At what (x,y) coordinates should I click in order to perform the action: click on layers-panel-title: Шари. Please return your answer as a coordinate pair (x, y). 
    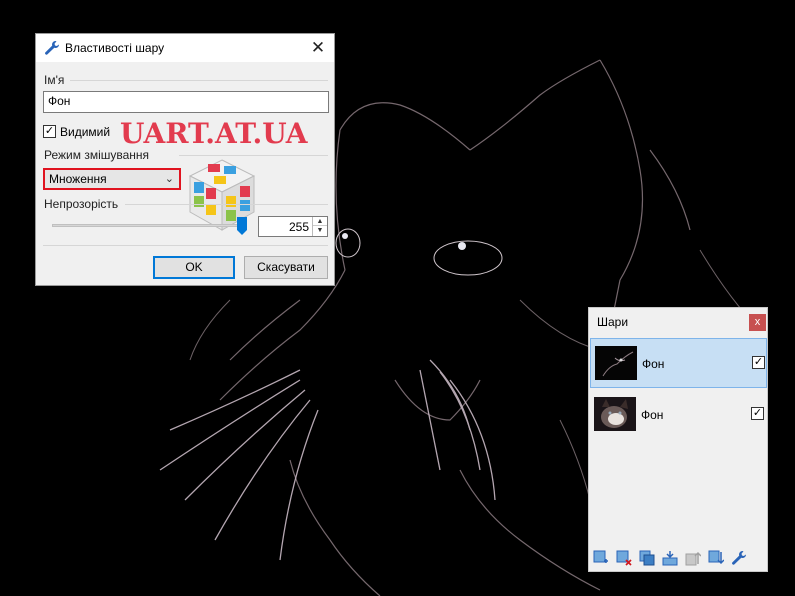
    Looking at the image, I should click on (613, 322).